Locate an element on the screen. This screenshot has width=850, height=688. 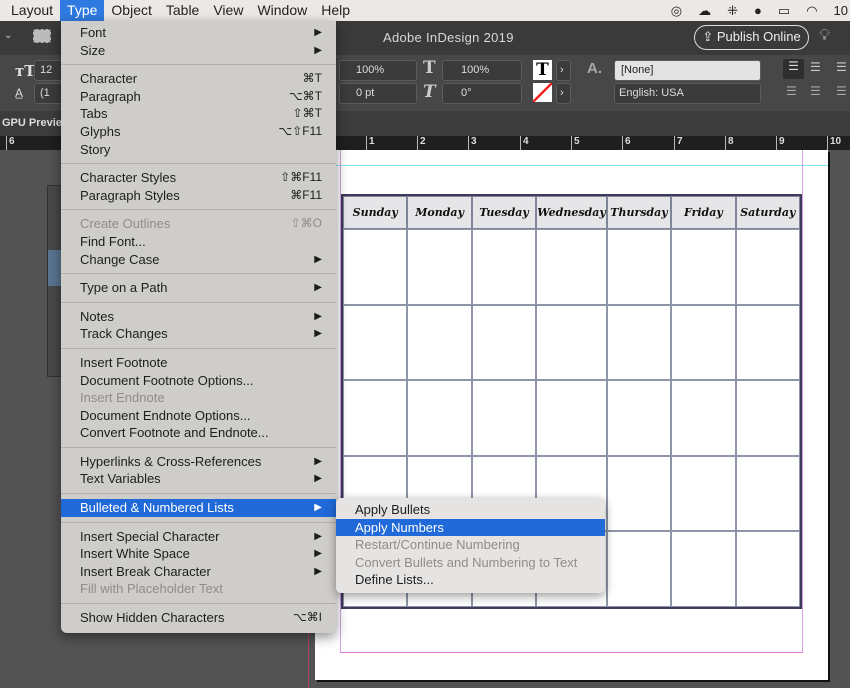
stroke-none-swatch is located at coordinates (542, 92).